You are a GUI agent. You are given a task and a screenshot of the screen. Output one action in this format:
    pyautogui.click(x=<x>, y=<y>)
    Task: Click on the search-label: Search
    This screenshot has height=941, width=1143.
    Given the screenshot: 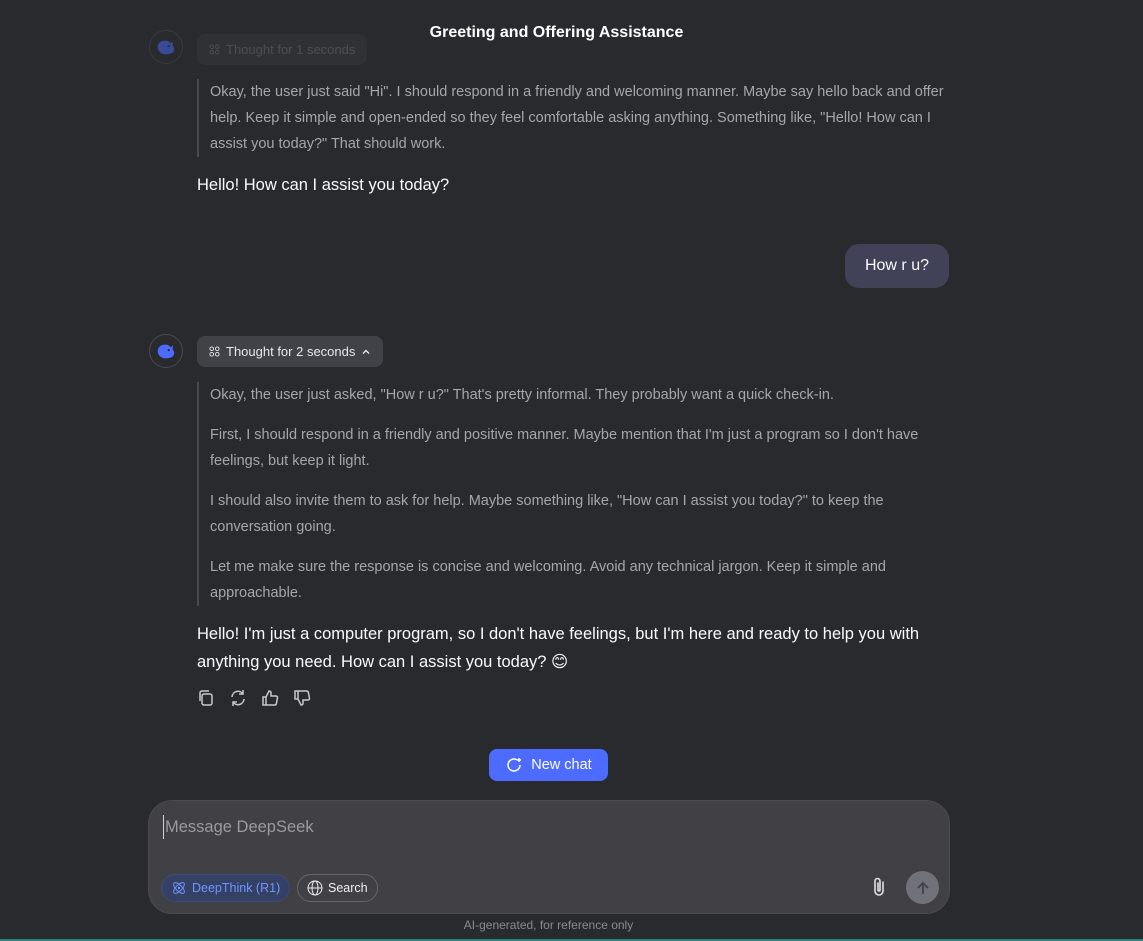 What is the action you would take?
    pyautogui.click(x=348, y=888)
    